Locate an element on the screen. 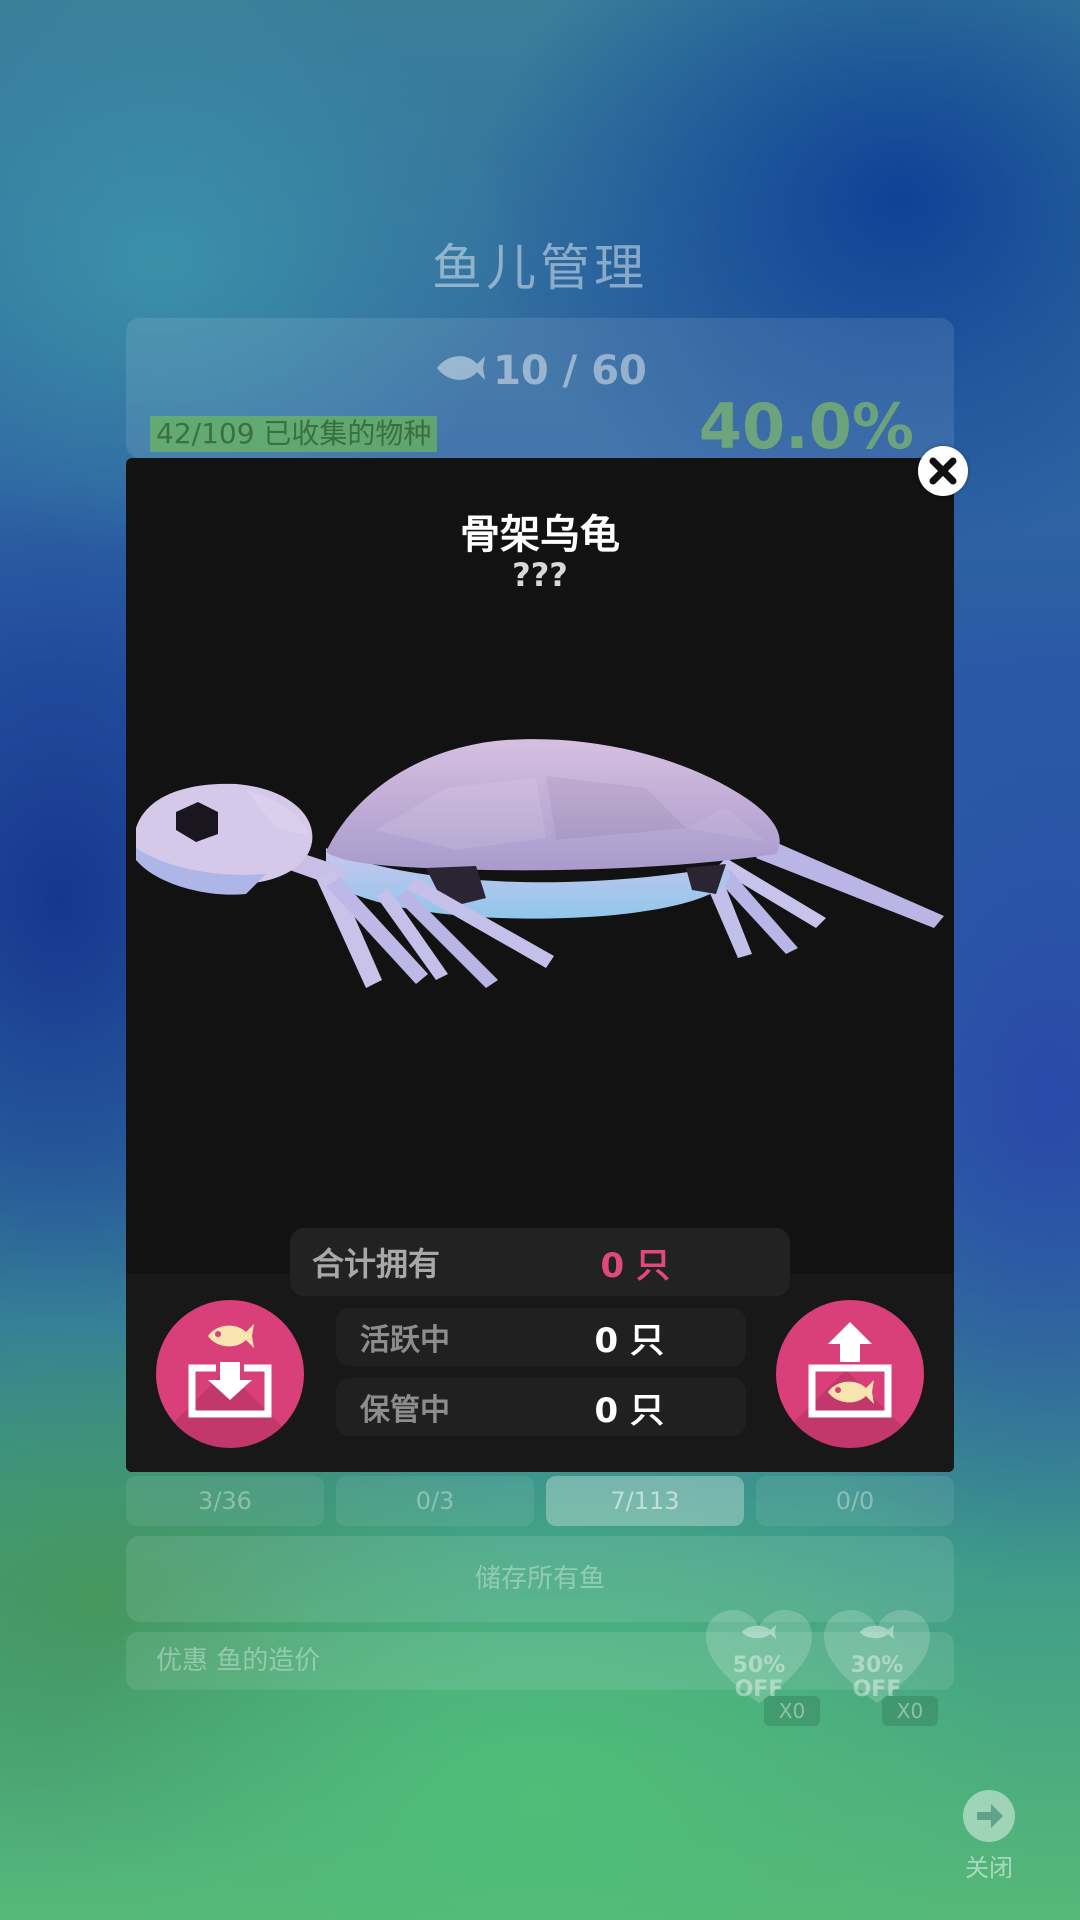 The image size is (1080, 1920). fish-description: ??? is located at coordinates (540, 575).